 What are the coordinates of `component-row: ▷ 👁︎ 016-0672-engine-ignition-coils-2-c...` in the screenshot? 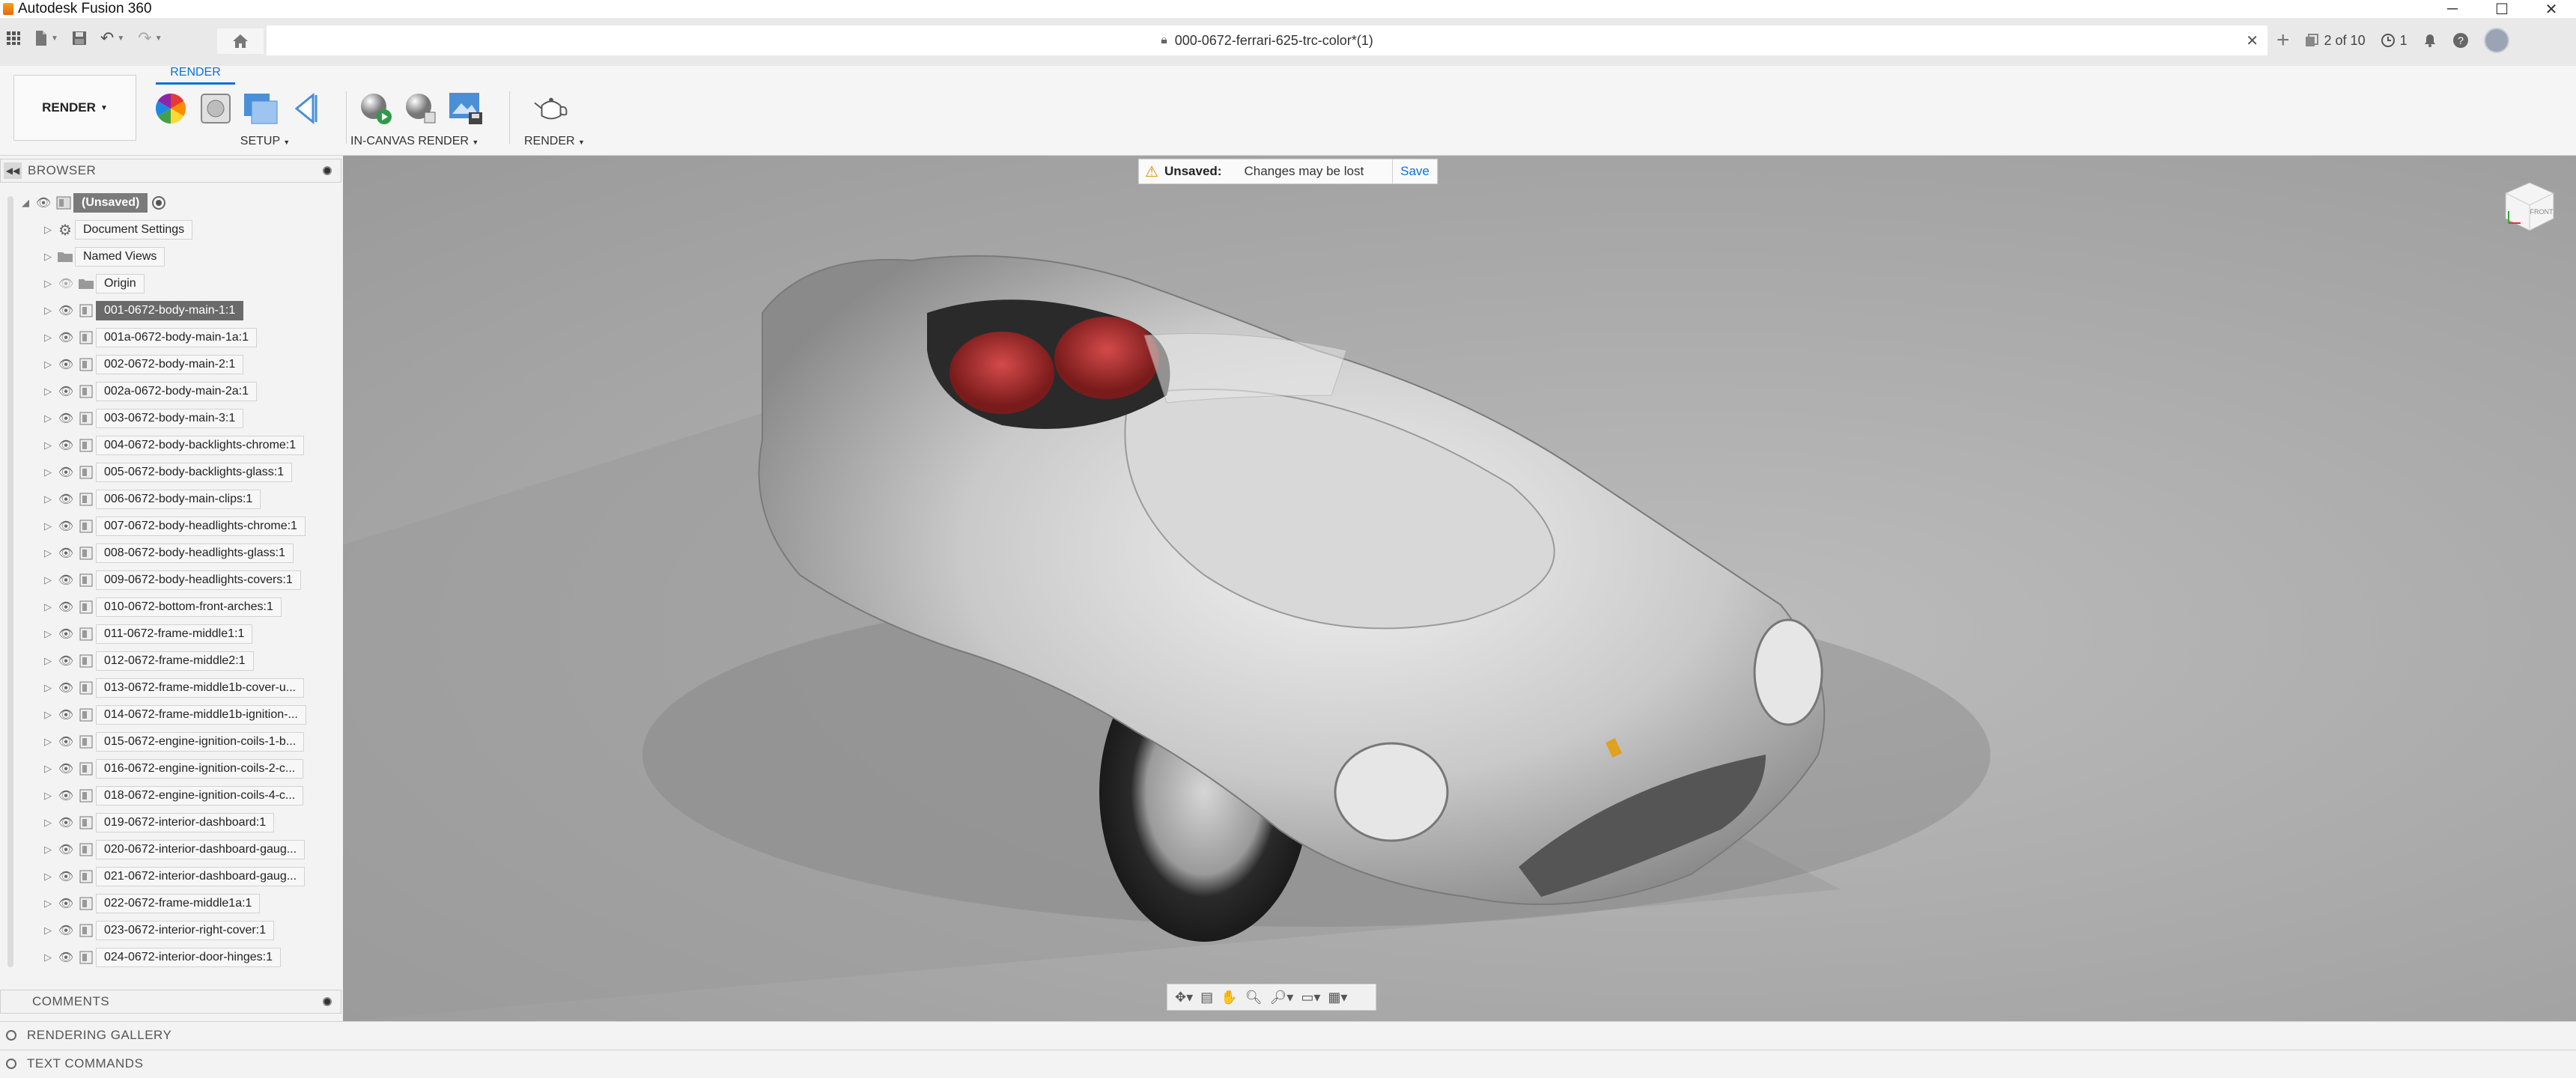 It's located at (172, 769).